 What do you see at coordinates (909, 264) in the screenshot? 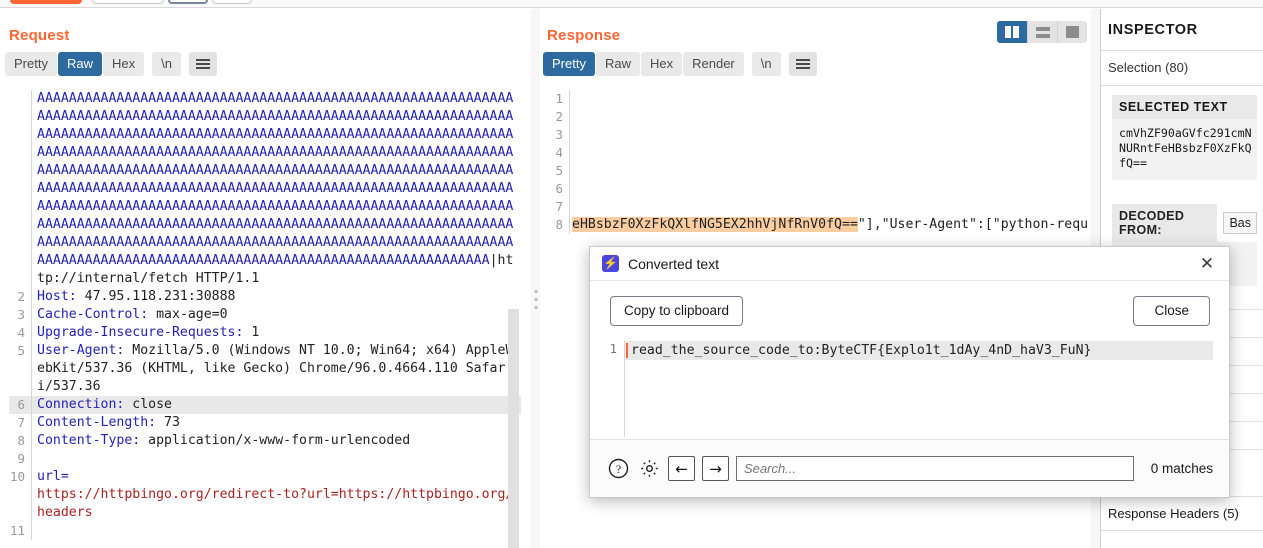
I see `dialog-titlebar: Converted text ✕` at bounding box center [909, 264].